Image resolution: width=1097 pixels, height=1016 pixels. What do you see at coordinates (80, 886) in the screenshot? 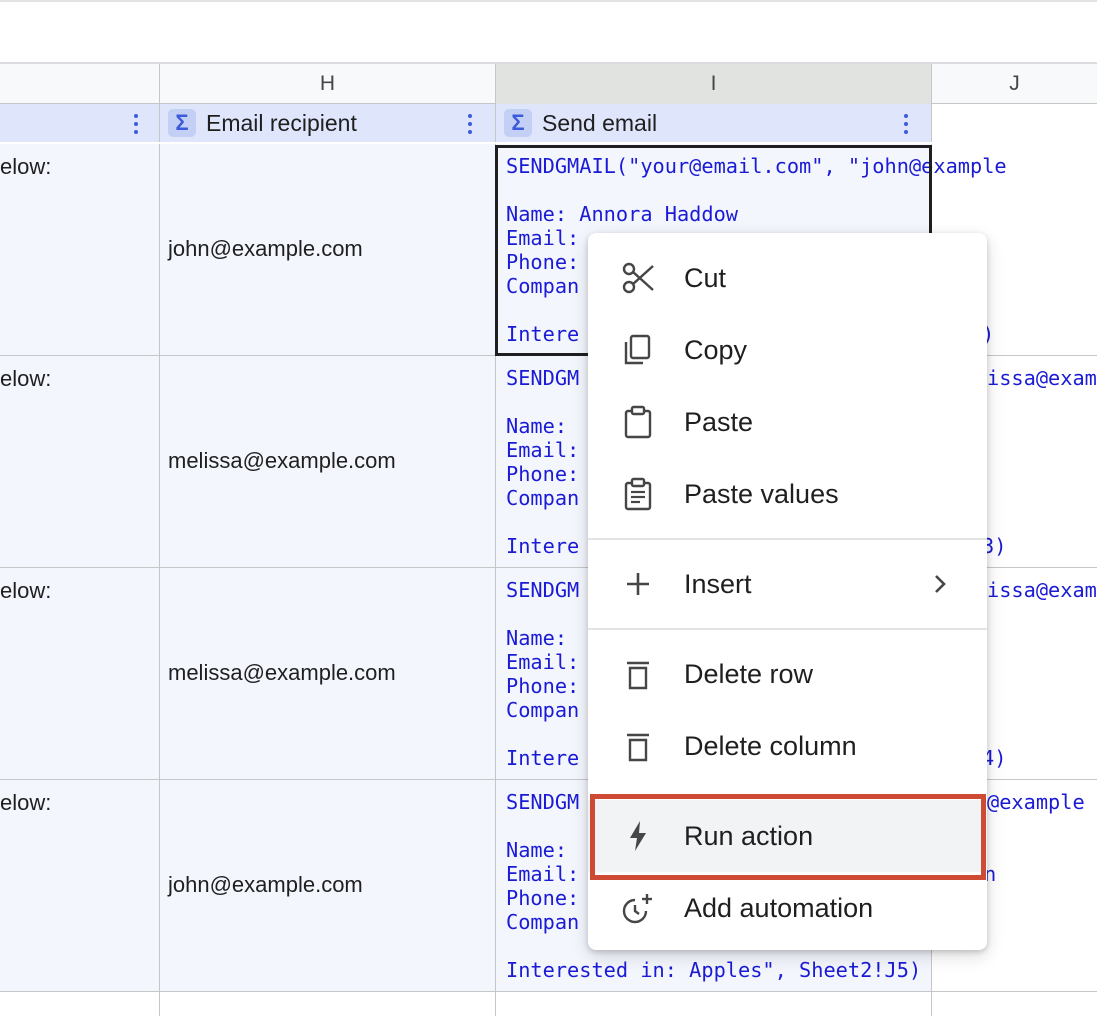
I see `cell-g5: elow:` at bounding box center [80, 886].